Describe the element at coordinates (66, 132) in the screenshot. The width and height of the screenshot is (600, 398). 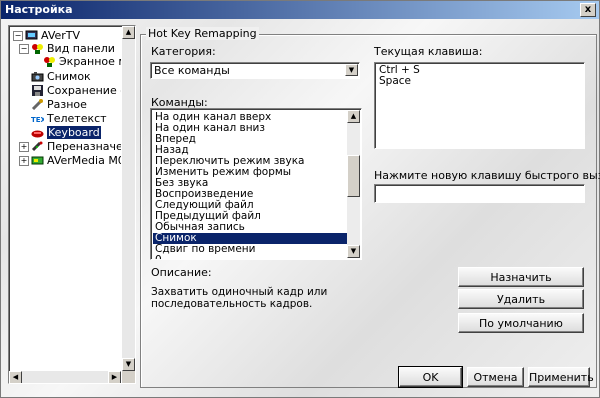
I see `tree-item-keyboard: Keyboard` at that location.